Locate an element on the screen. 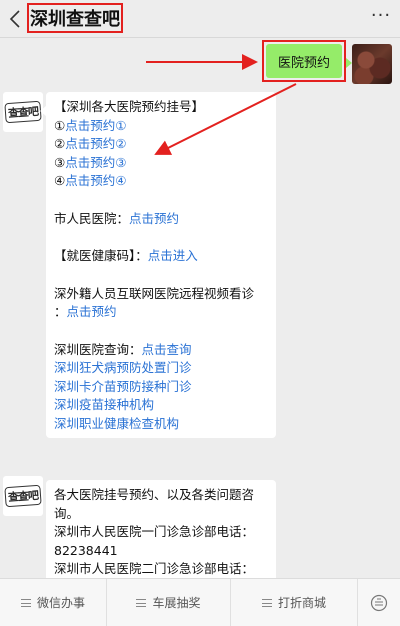 The width and height of the screenshot is (400, 626). message-line: 深圳市人民医院二门诊急诊部电话： is located at coordinates (161, 569).